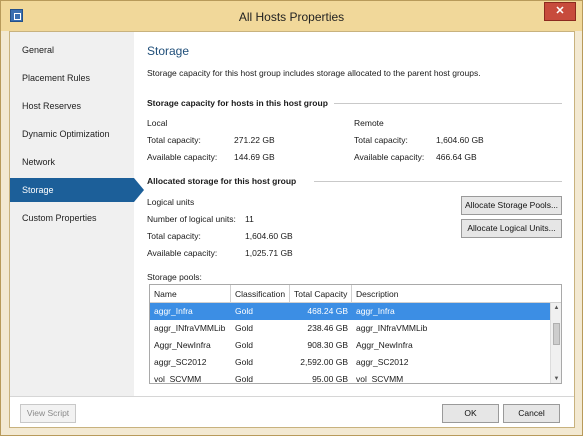  I want to click on cell-description: aggr_SC2012, so click(382, 362).